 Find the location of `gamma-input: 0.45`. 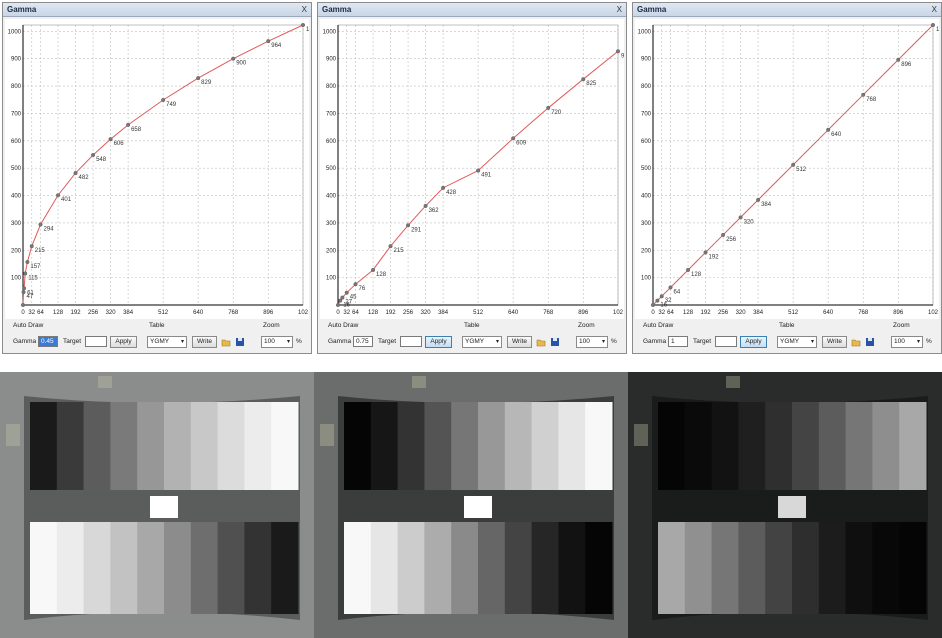

gamma-input: 0.45 is located at coordinates (48, 341).